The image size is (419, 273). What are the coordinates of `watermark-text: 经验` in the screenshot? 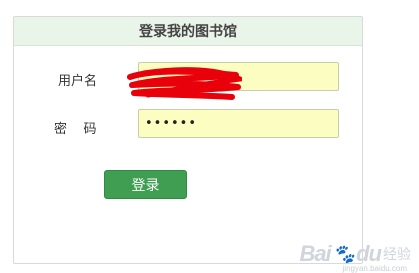 It's located at (397, 254).